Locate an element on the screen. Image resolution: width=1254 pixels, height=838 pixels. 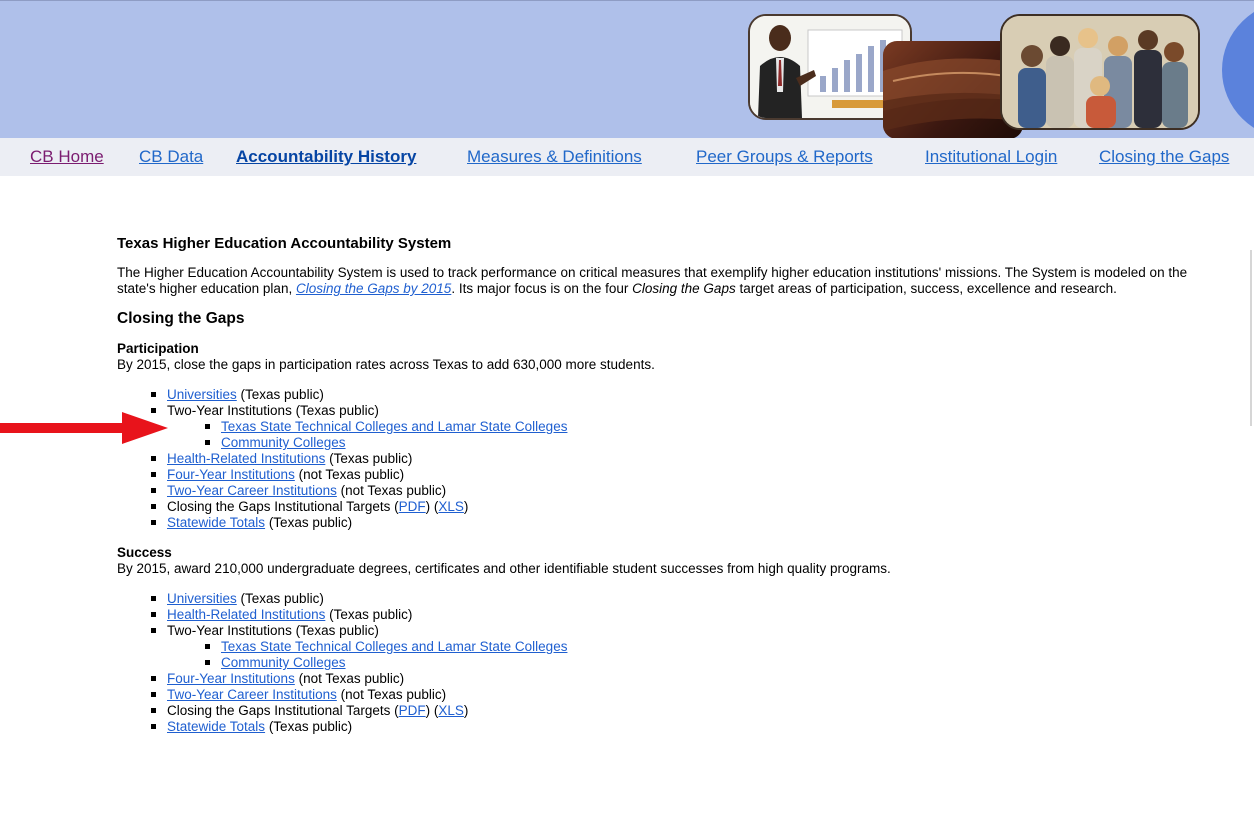
participation-career-link: Two-Year Career Institutions is located at coordinates (252, 490).